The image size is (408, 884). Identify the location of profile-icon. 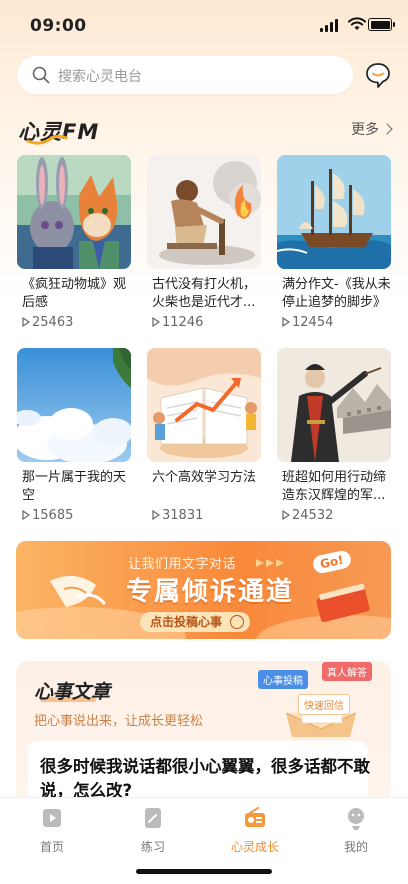
(356, 819).